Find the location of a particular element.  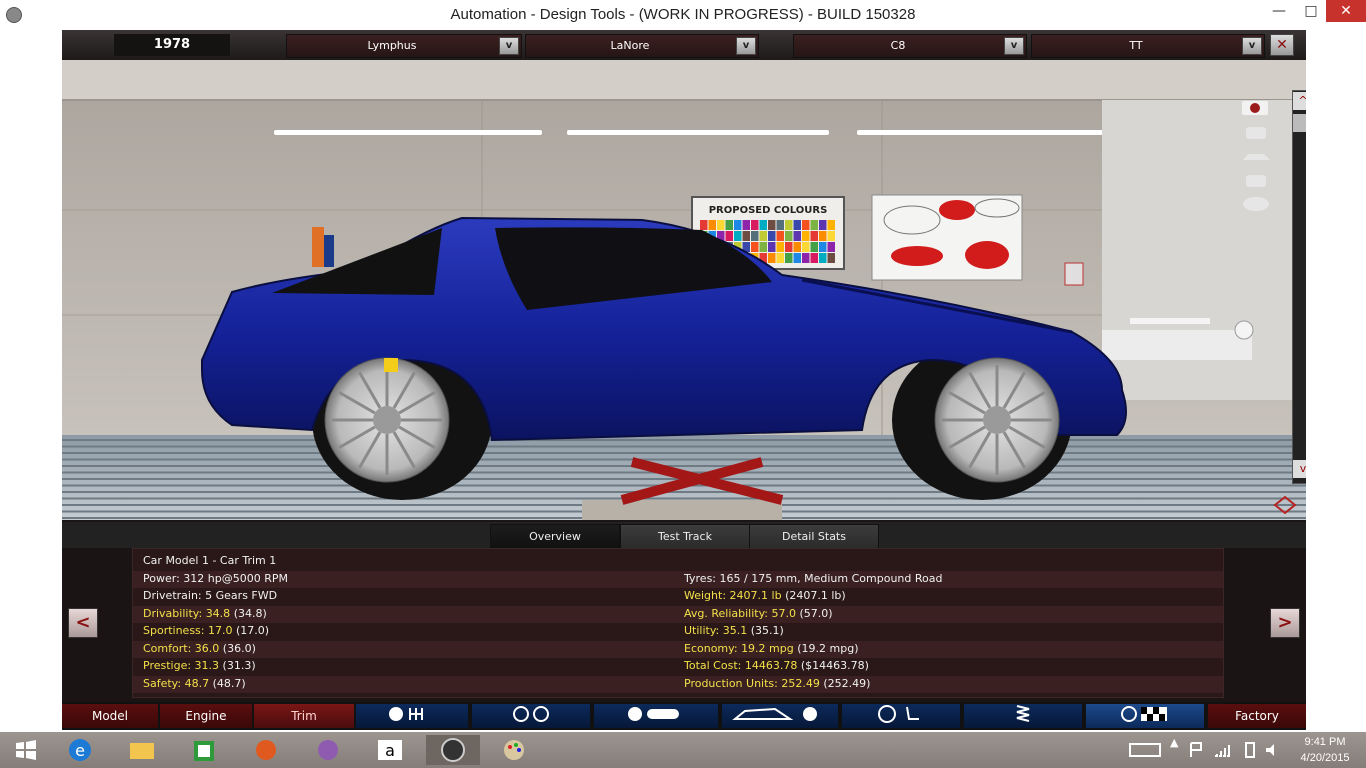

flag-icon is located at coordinates (1196, 750).